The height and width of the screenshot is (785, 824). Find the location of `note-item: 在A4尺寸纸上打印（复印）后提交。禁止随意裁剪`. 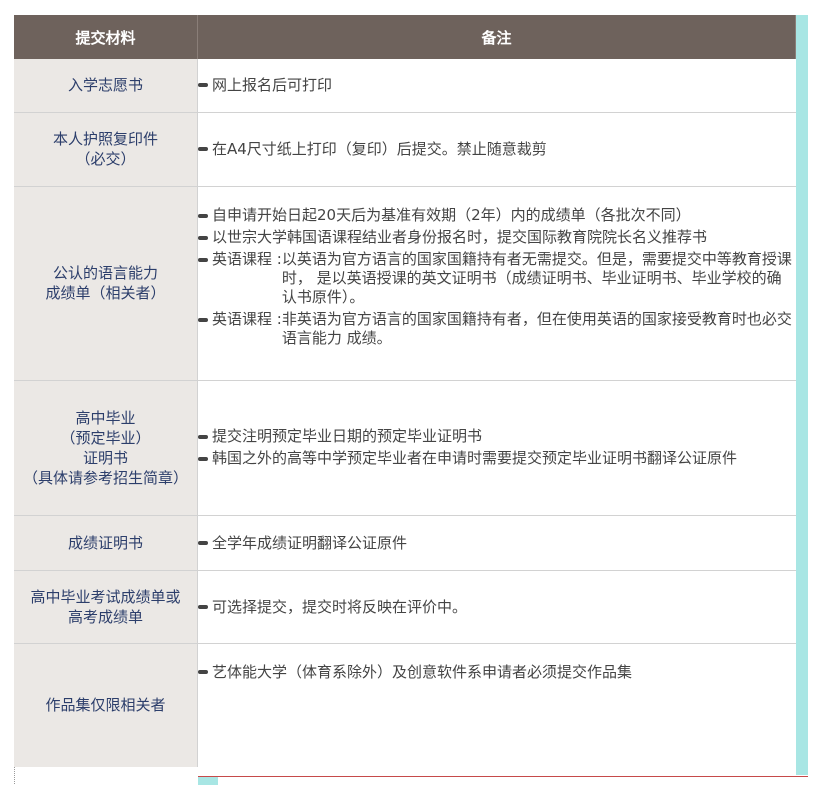

note-item: 在A4尺寸纸上打印（复印）后提交。禁止随意裁剪 is located at coordinates (497, 149).